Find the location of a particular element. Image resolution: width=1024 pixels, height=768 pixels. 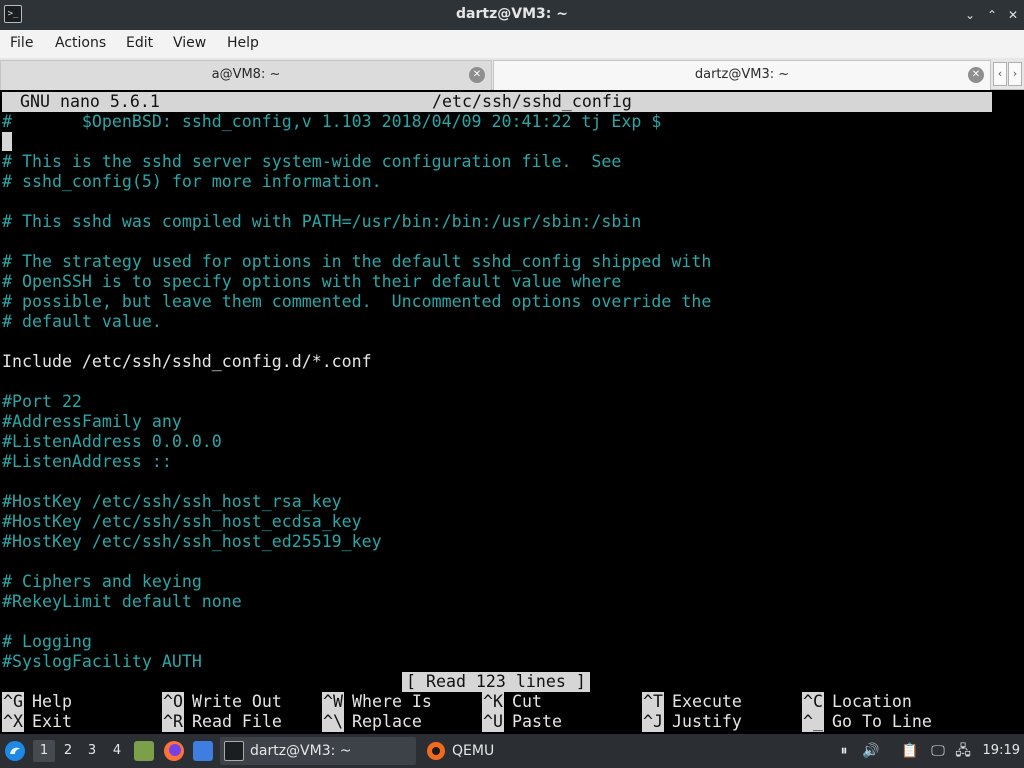

window-titlebar: >_ dartz@VM3: ~ ⌄ ⌃ ✕ is located at coordinates (512, 15).